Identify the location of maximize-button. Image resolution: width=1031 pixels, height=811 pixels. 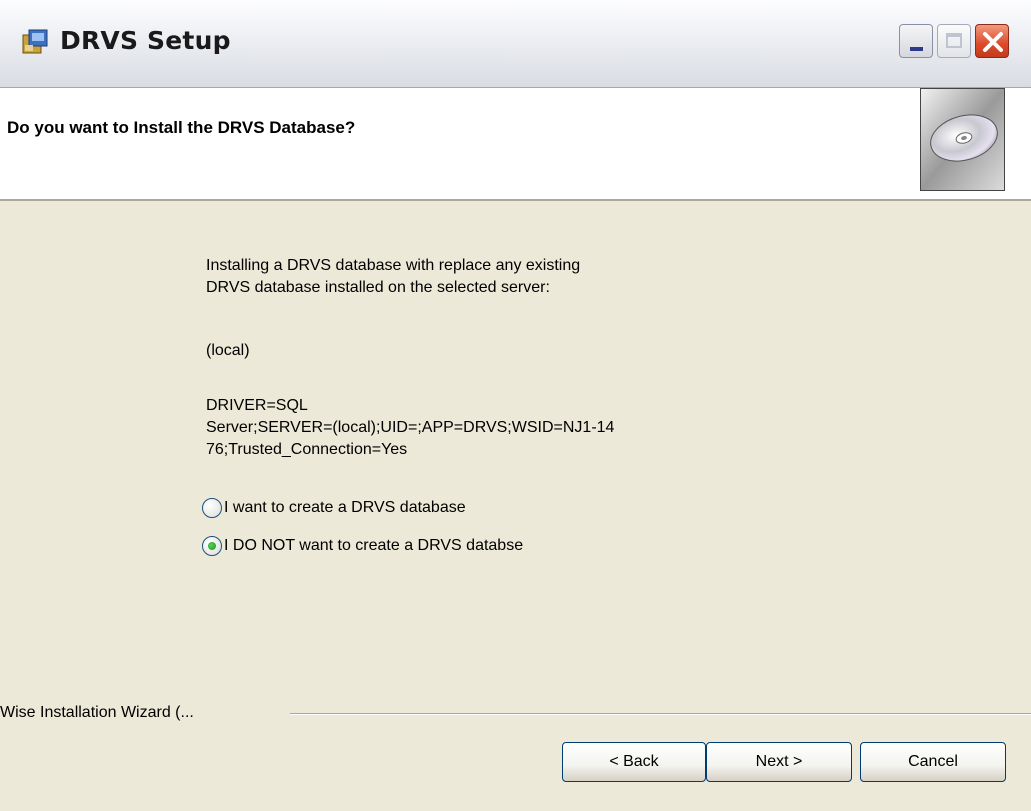
(954, 41).